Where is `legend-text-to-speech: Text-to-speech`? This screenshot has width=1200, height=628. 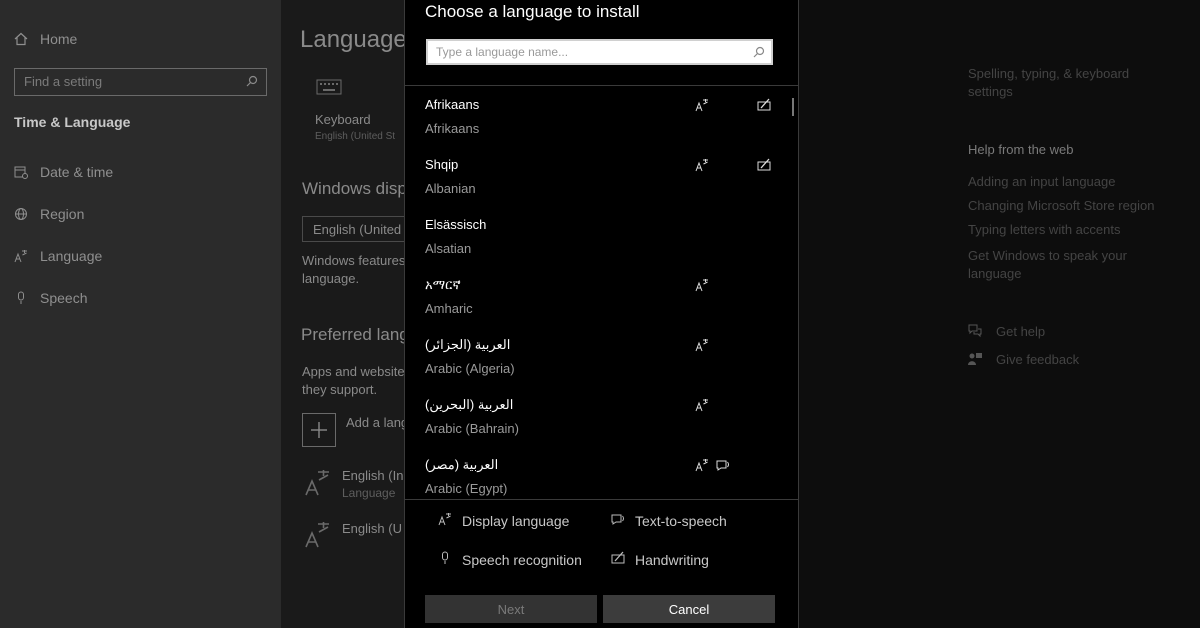
legend-text-to-speech: Text-to-speech is located at coordinates (669, 520).